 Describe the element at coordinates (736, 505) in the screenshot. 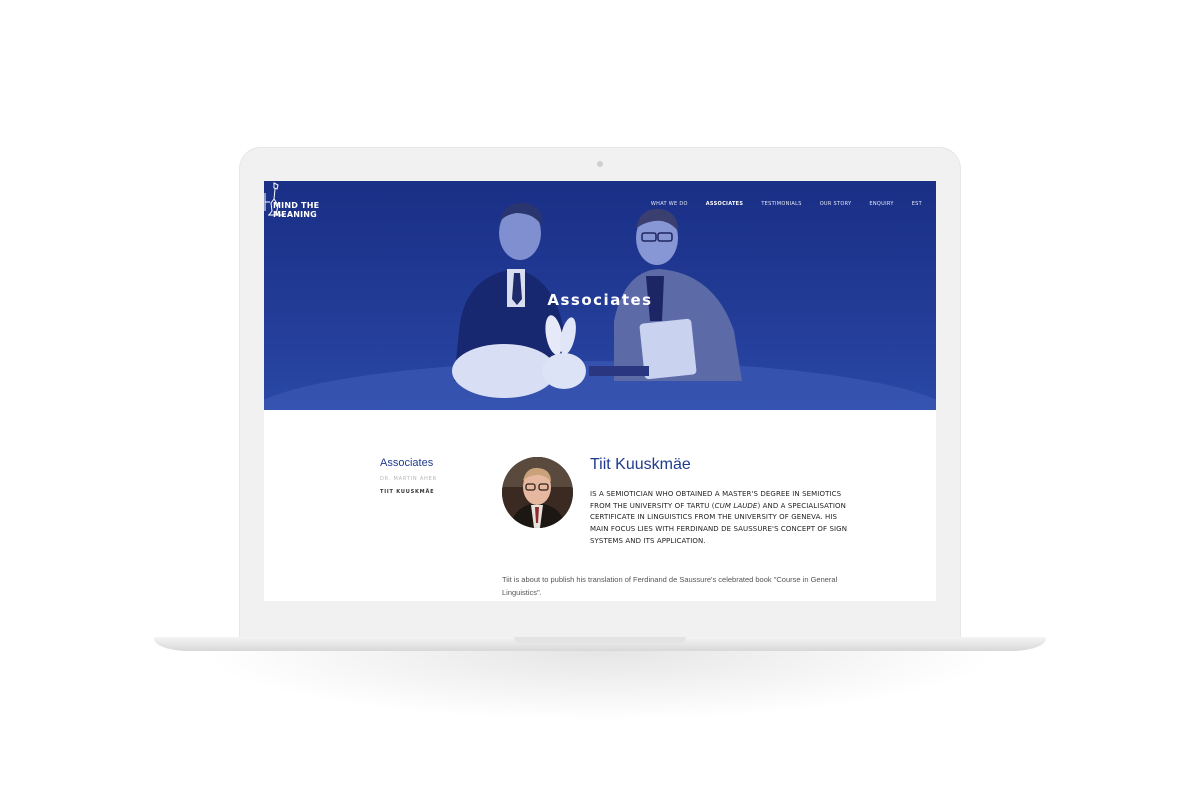

I see `bio-italic: CUM LAUDE` at that location.